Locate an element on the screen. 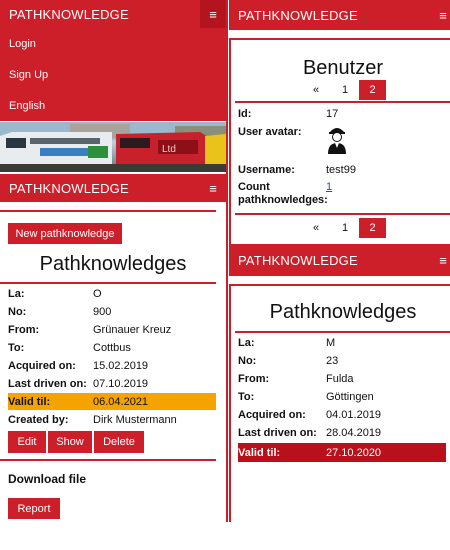 This screenshot has height=550, width=450. user-title: Benutzer is located at coordinates (343, 68).